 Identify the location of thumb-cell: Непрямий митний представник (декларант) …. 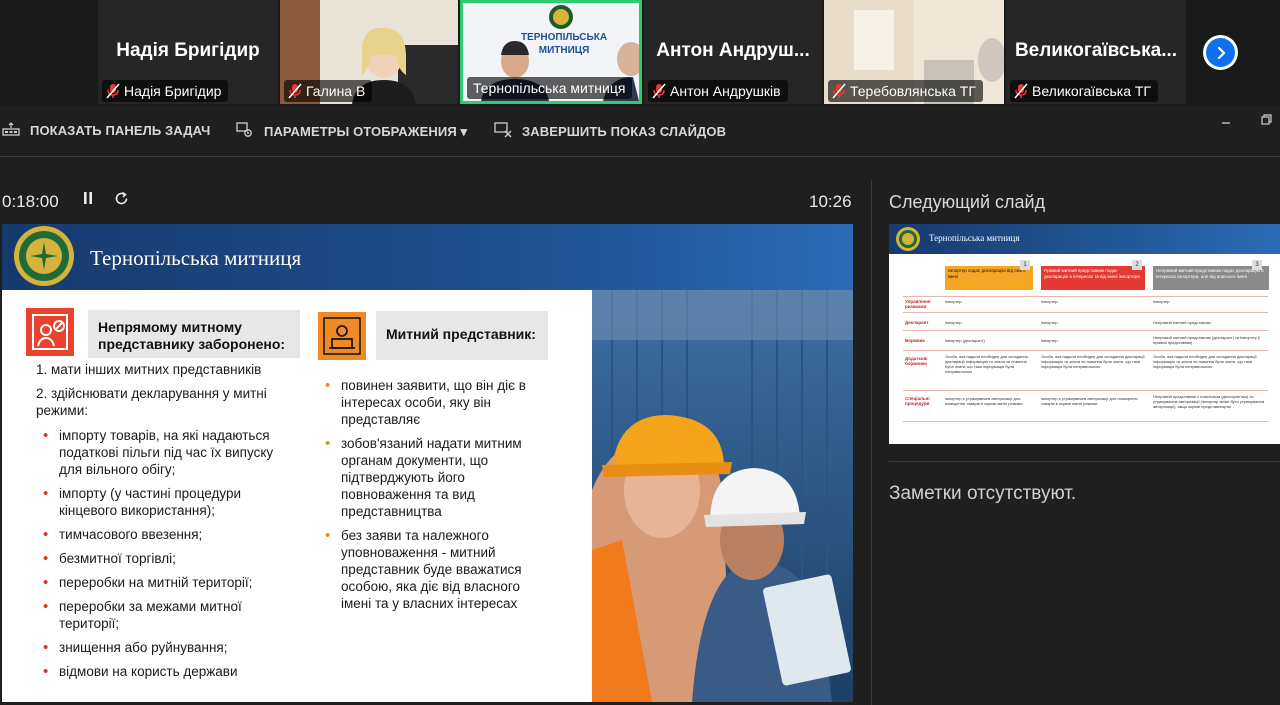
(1207, 340).